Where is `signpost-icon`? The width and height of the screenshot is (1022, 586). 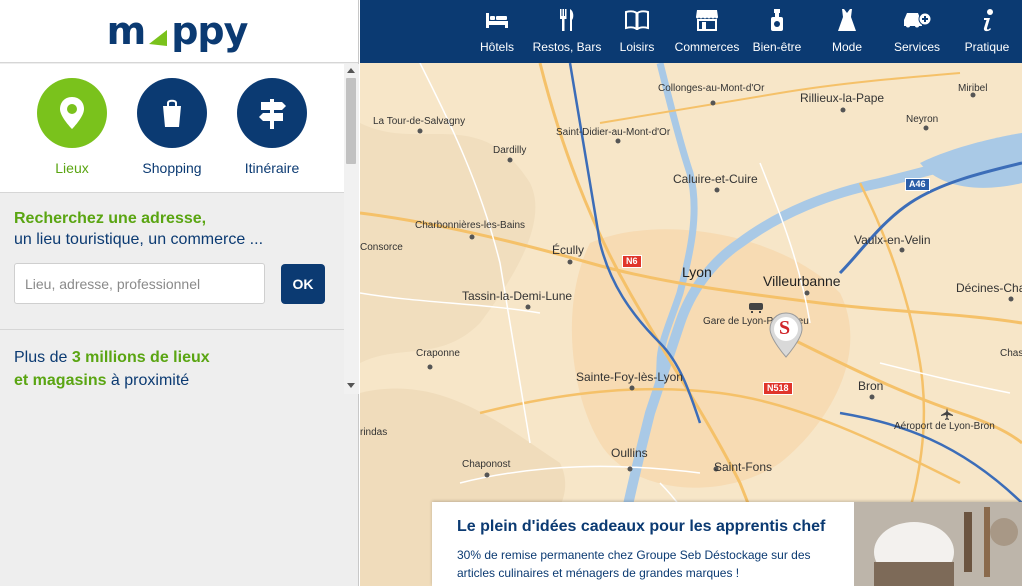
signpost-icon is located at coordinates (272, 113).